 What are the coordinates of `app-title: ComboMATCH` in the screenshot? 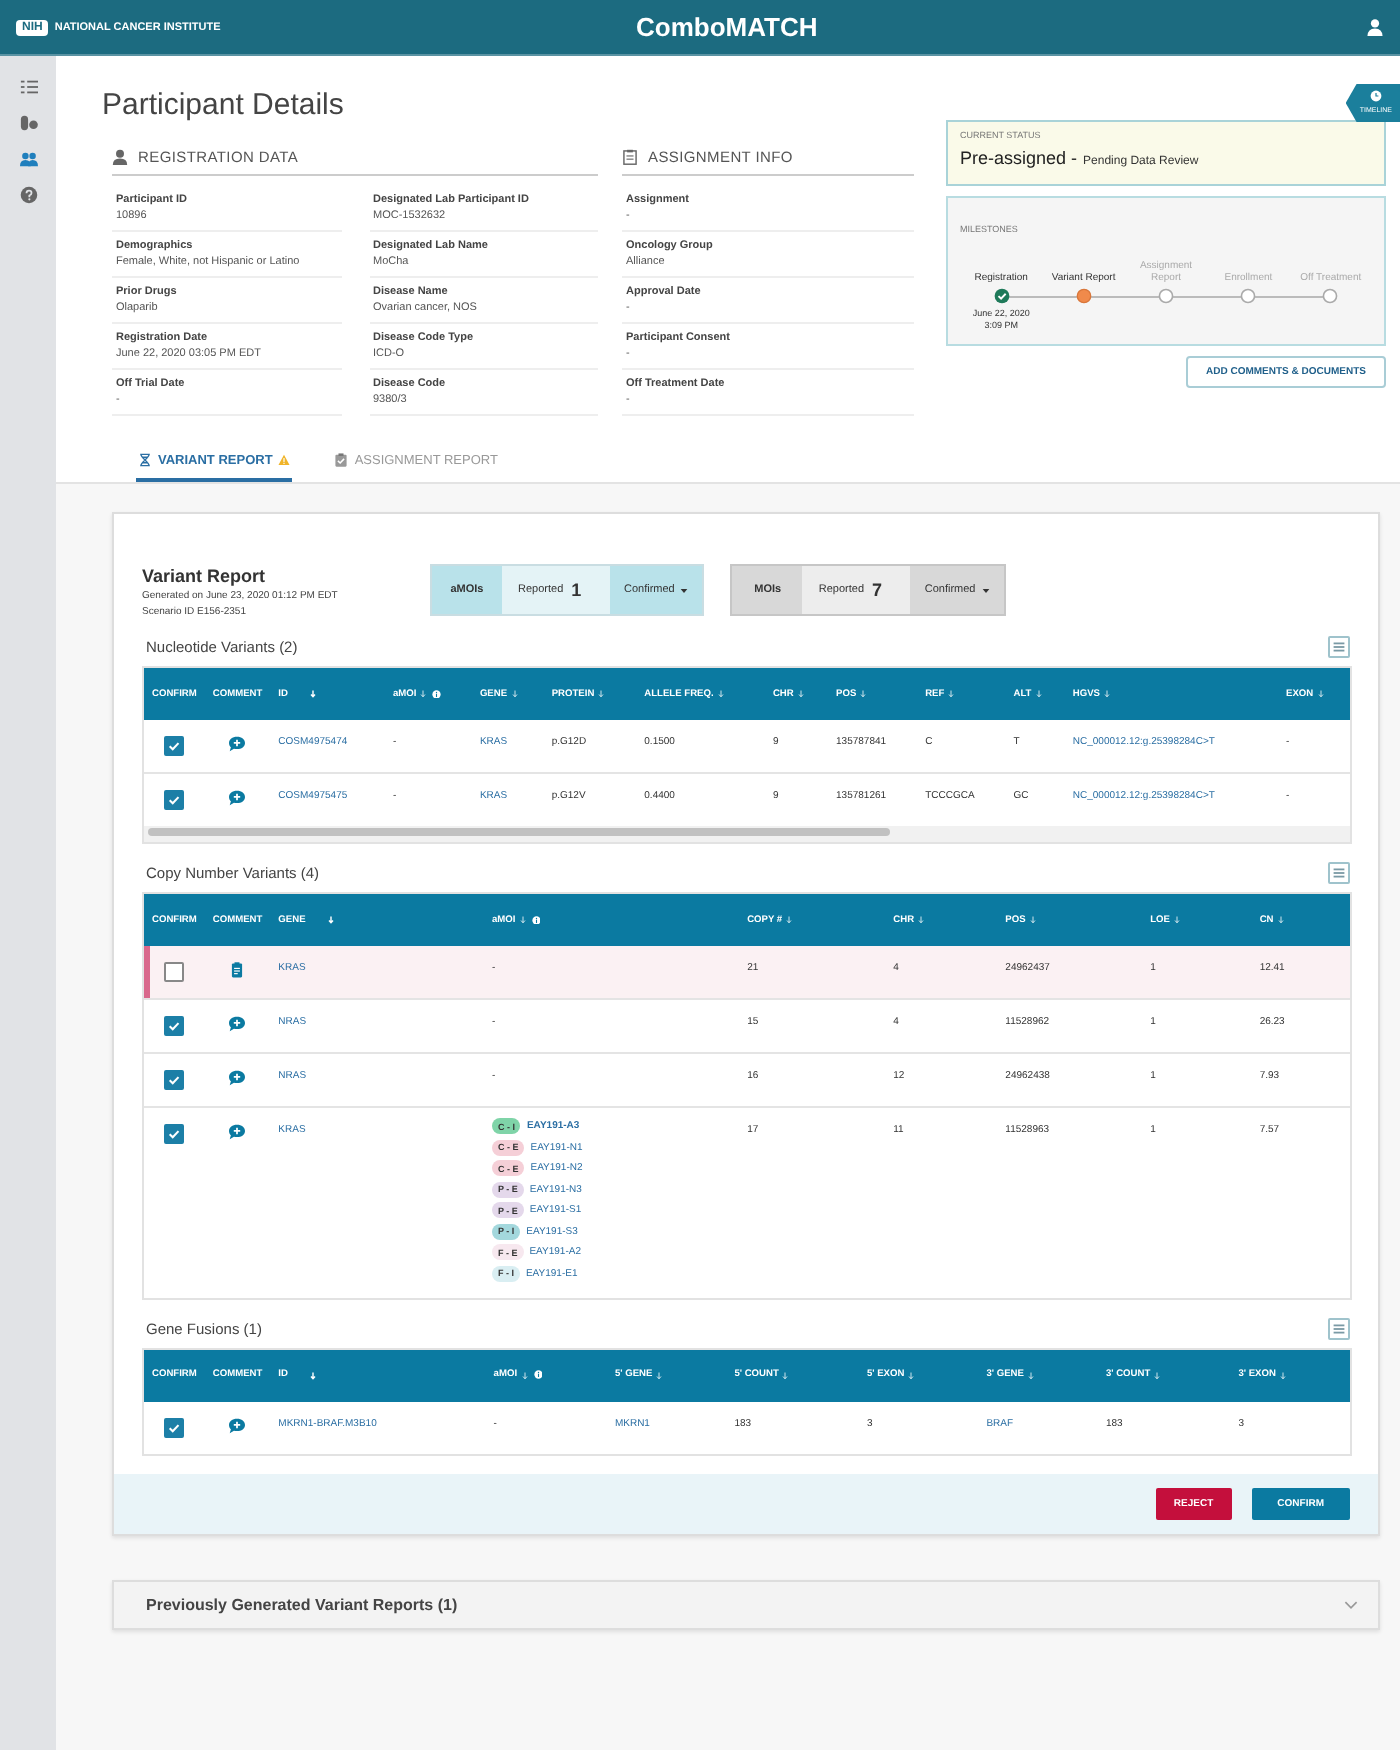 It's located at (728, 27).